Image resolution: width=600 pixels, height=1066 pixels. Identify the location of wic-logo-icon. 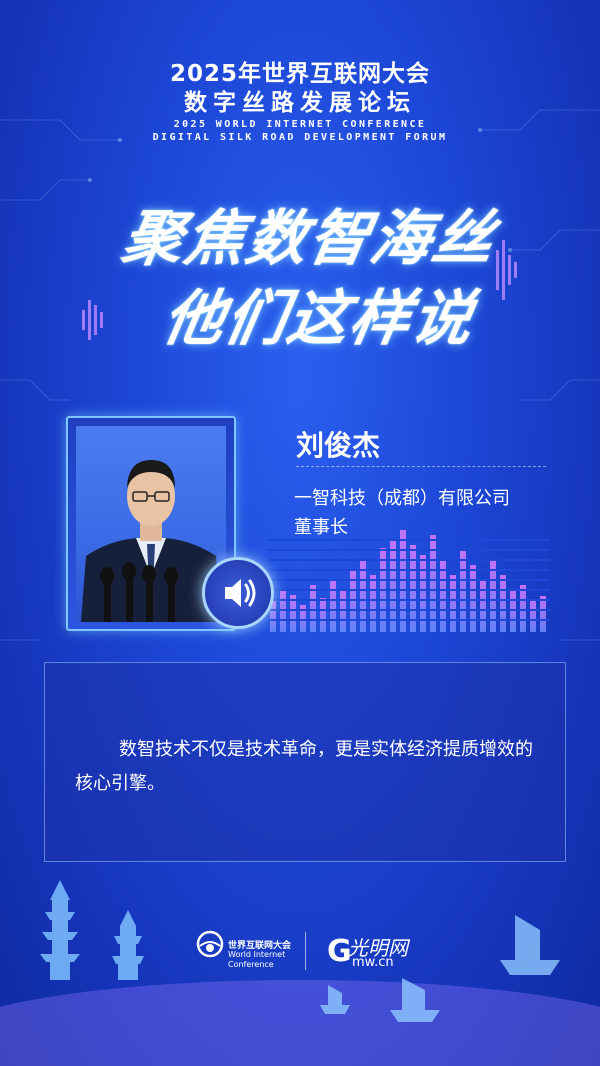
(210, 944).